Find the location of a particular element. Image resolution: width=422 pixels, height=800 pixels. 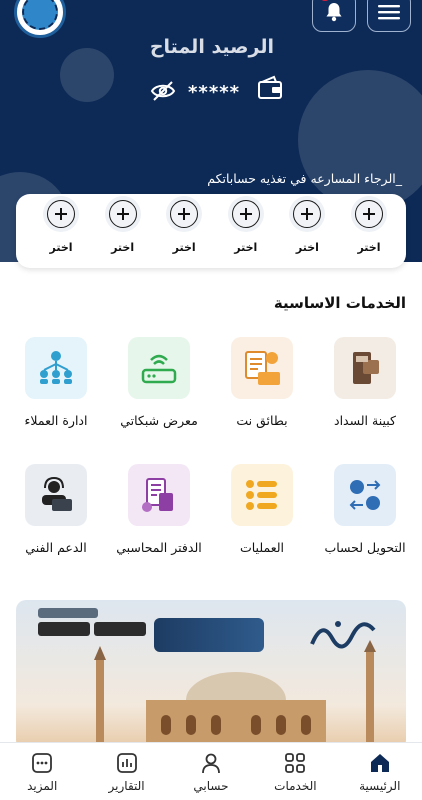

quick-slots-card: اختر اختر اختر اختر اختر اختر is located at coordinates (211, 231).